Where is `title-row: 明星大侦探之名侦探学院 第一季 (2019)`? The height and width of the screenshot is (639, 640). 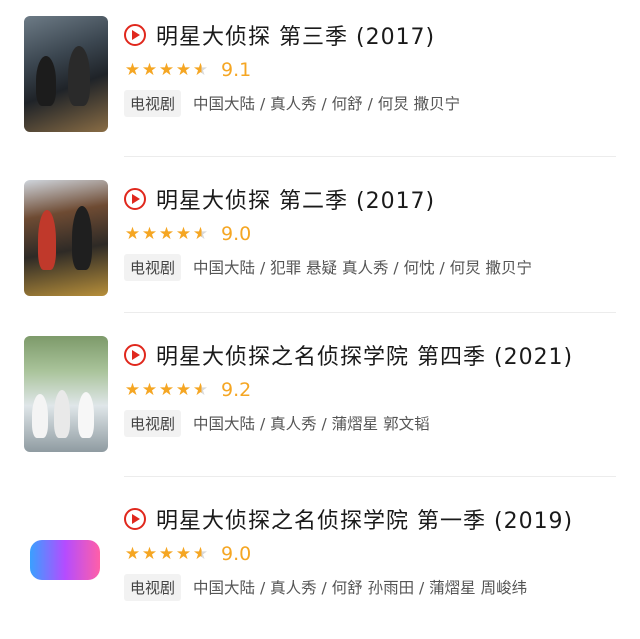 title-row: 明星大侦探之名侦探学院 第一季 (2019) is located at coordinates (348, 519).